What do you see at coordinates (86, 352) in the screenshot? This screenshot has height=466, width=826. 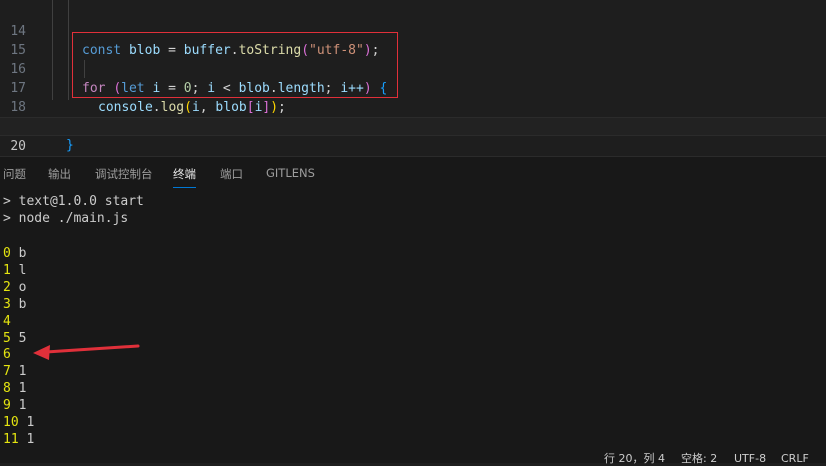 I see `annotation-arrow` at bounding box center [86, 352].